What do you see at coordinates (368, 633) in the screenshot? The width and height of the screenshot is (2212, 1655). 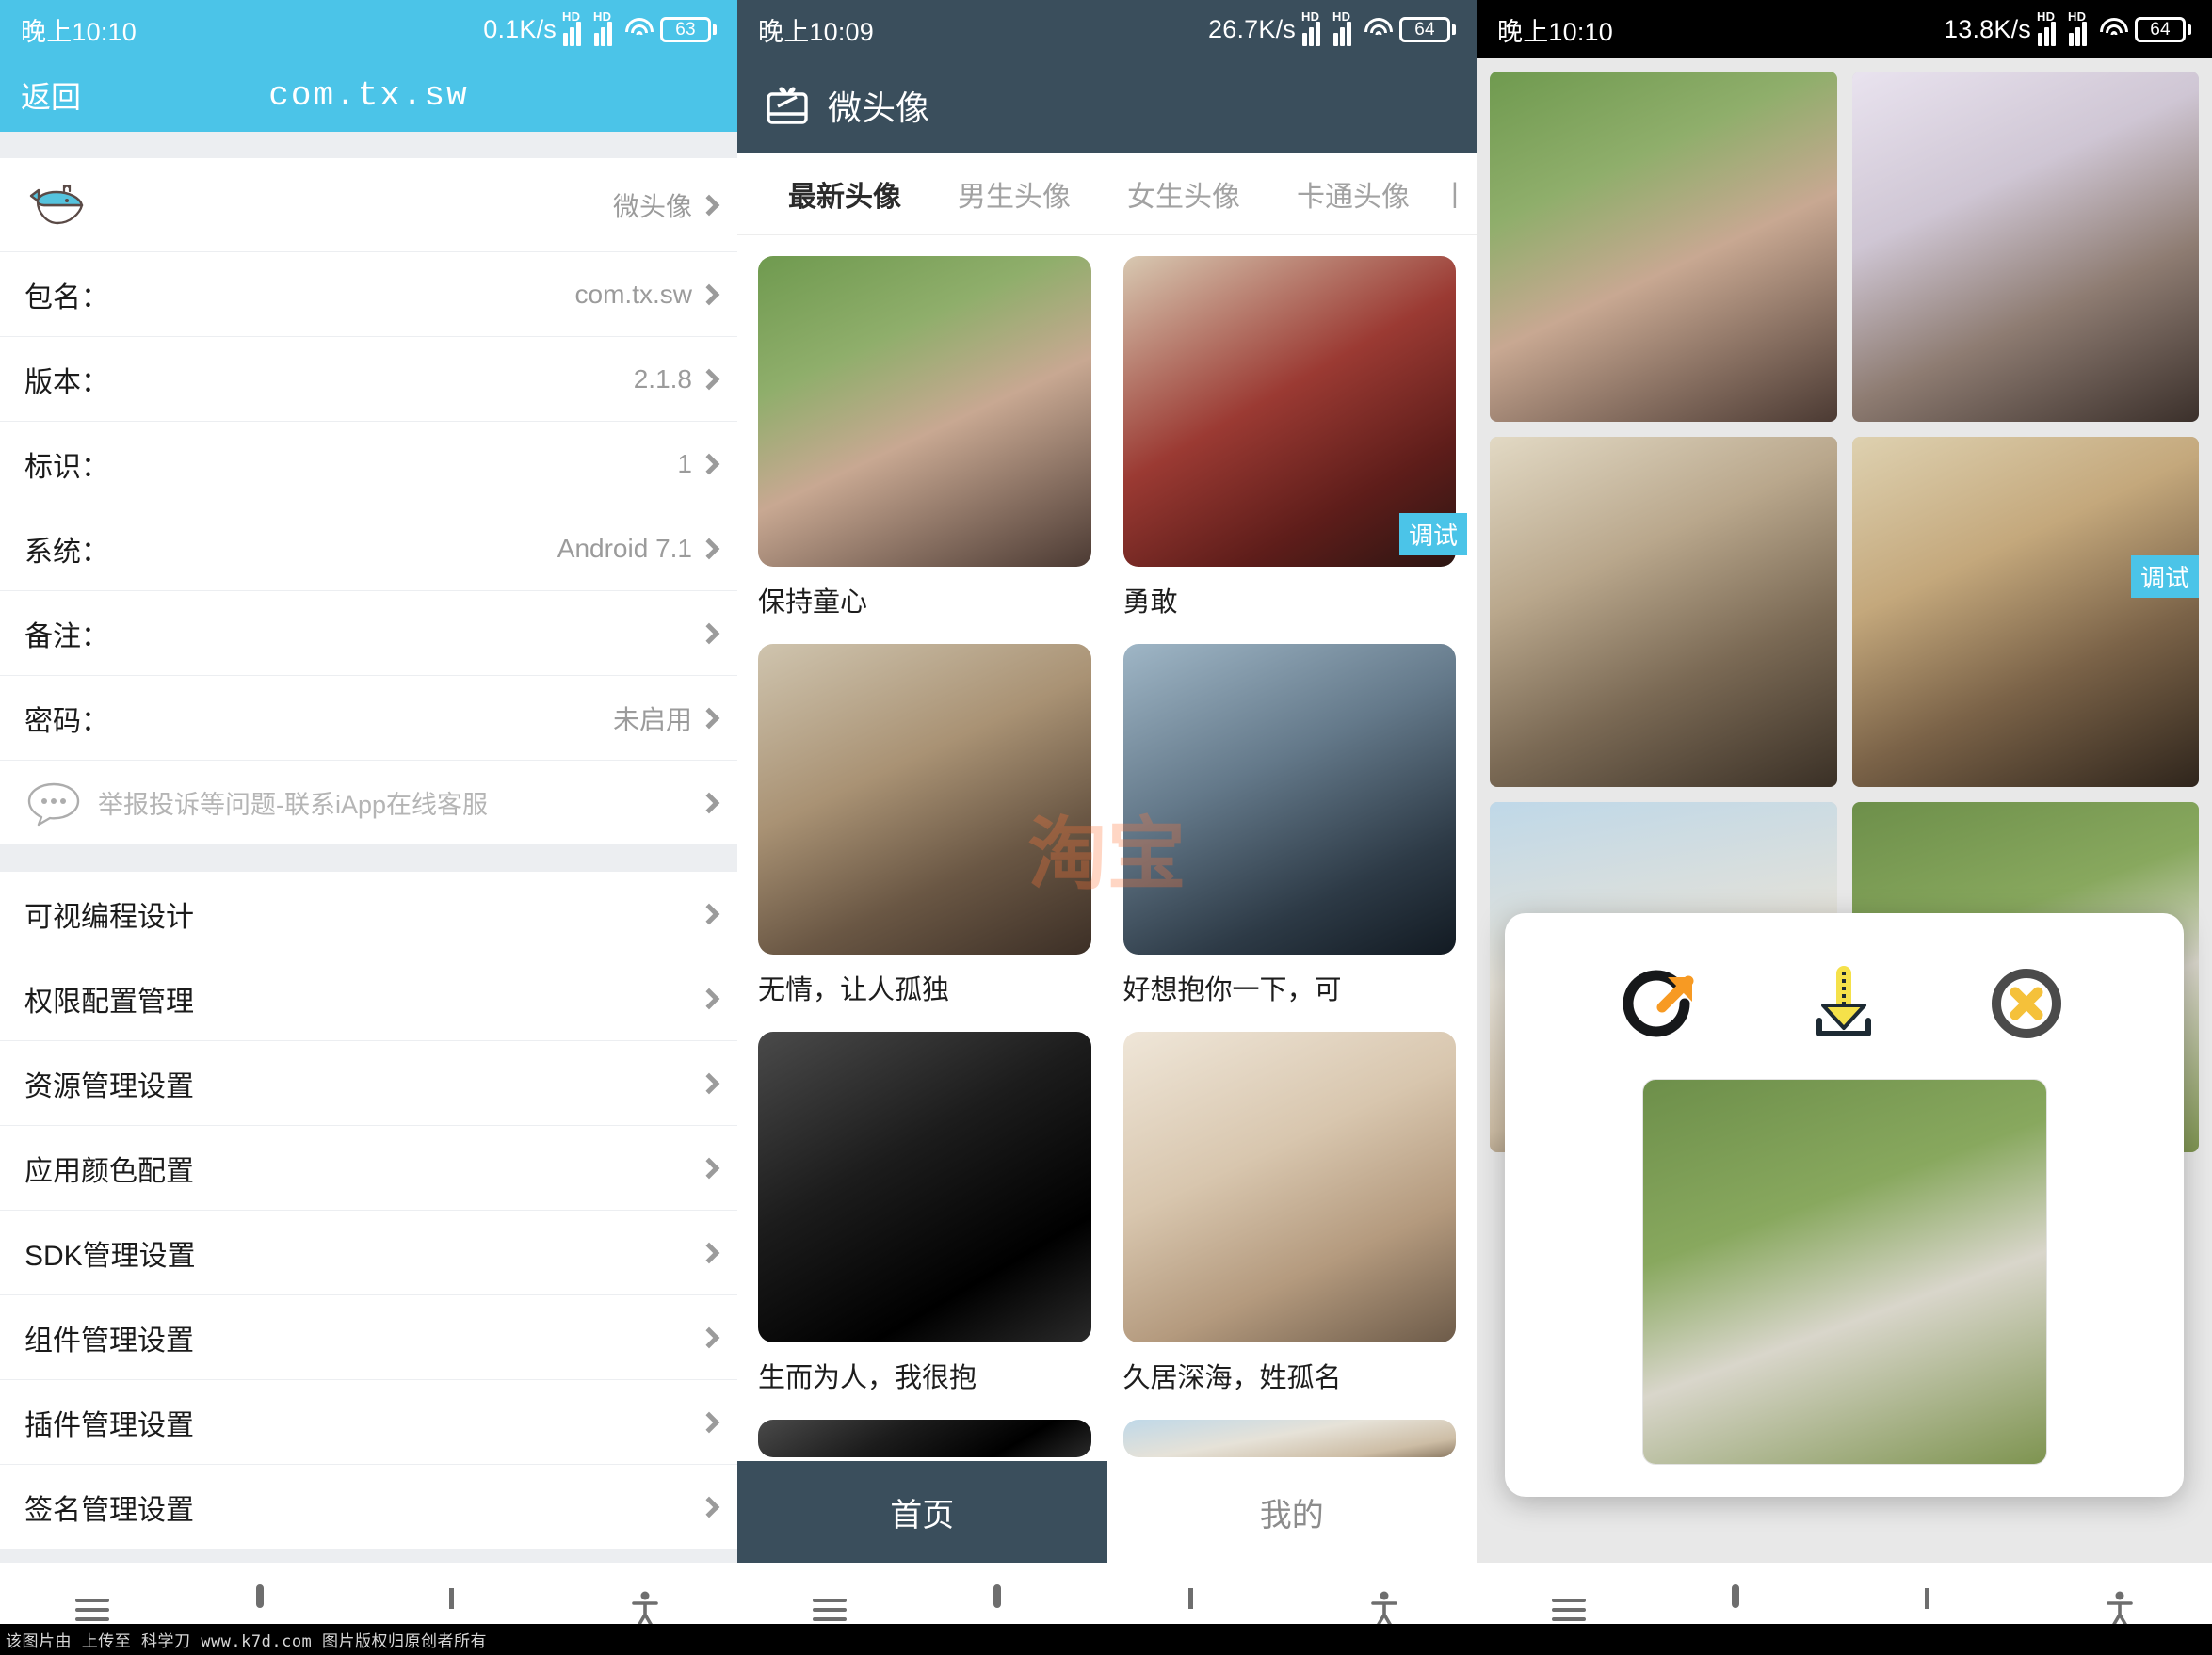 I see `row-remark: 备注：` at bounding box center [368, 633].